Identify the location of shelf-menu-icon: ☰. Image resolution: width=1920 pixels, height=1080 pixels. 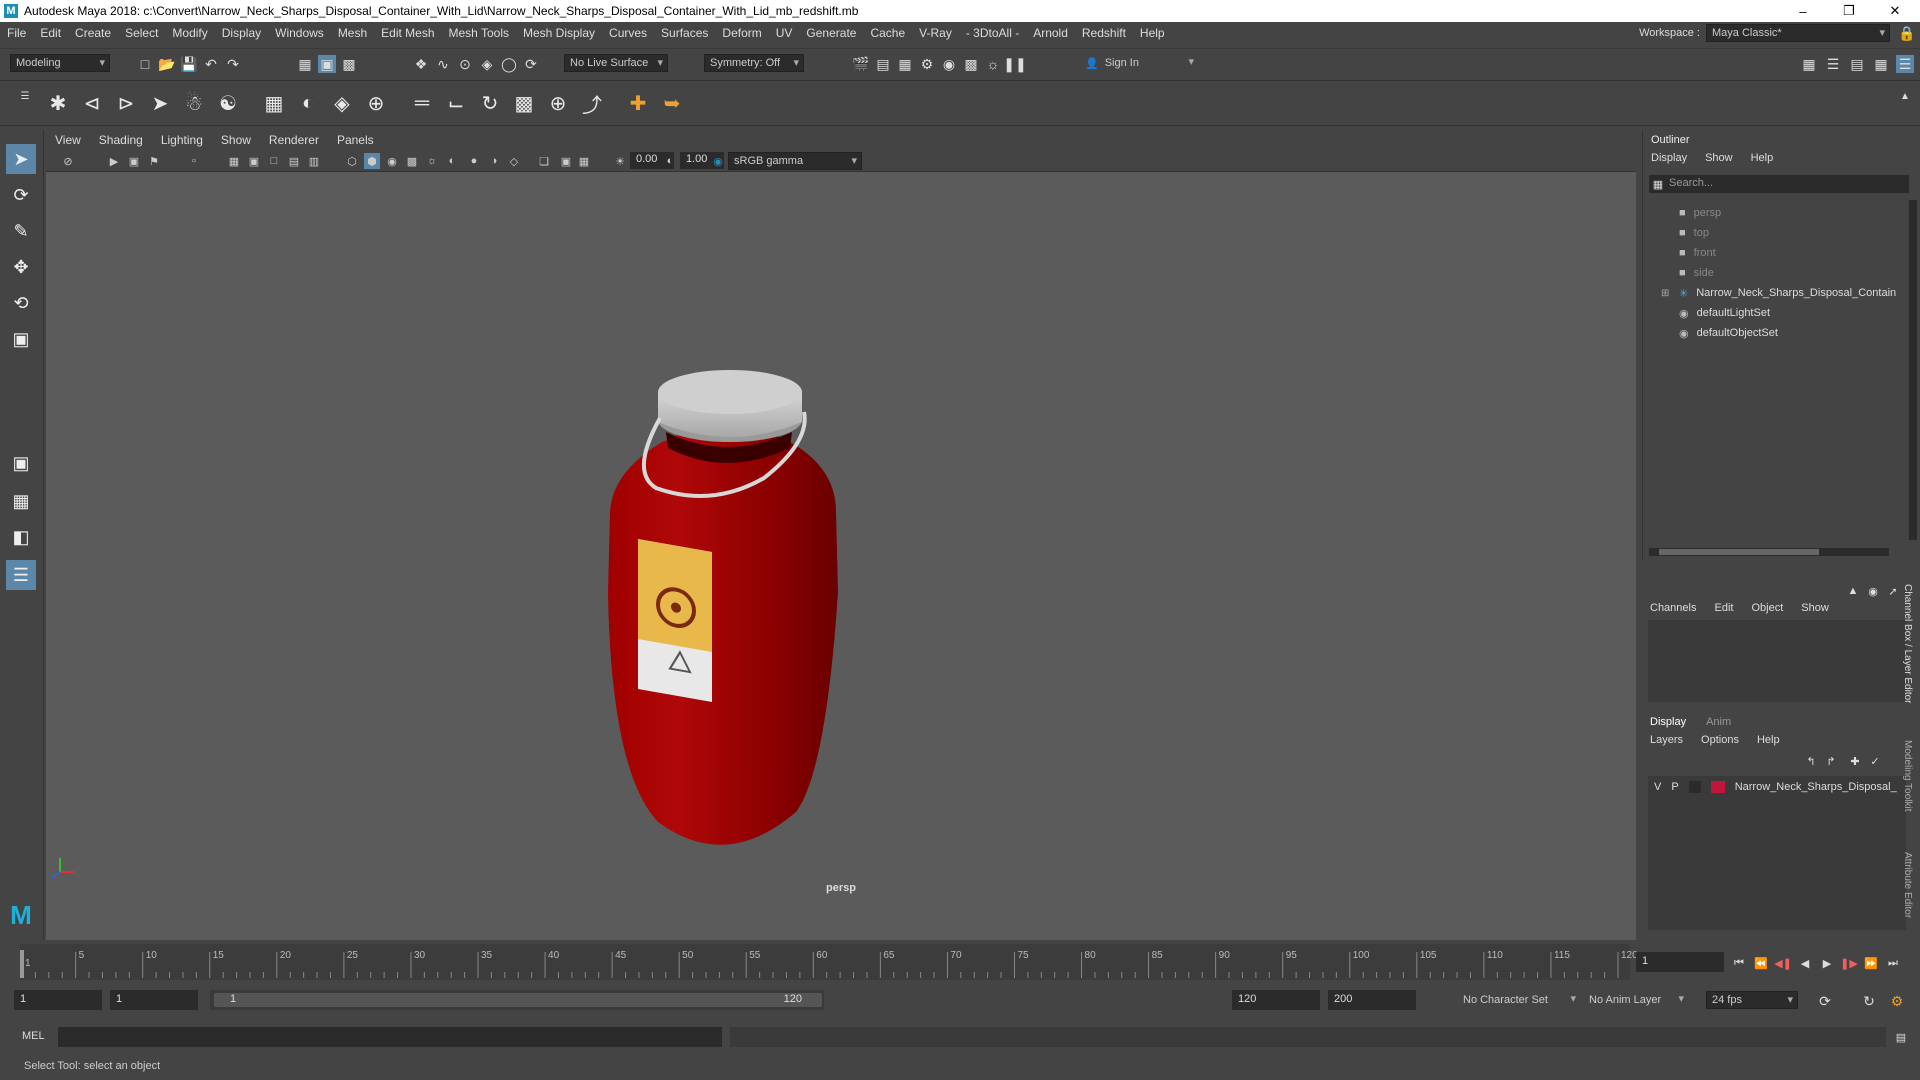
(25, 96).